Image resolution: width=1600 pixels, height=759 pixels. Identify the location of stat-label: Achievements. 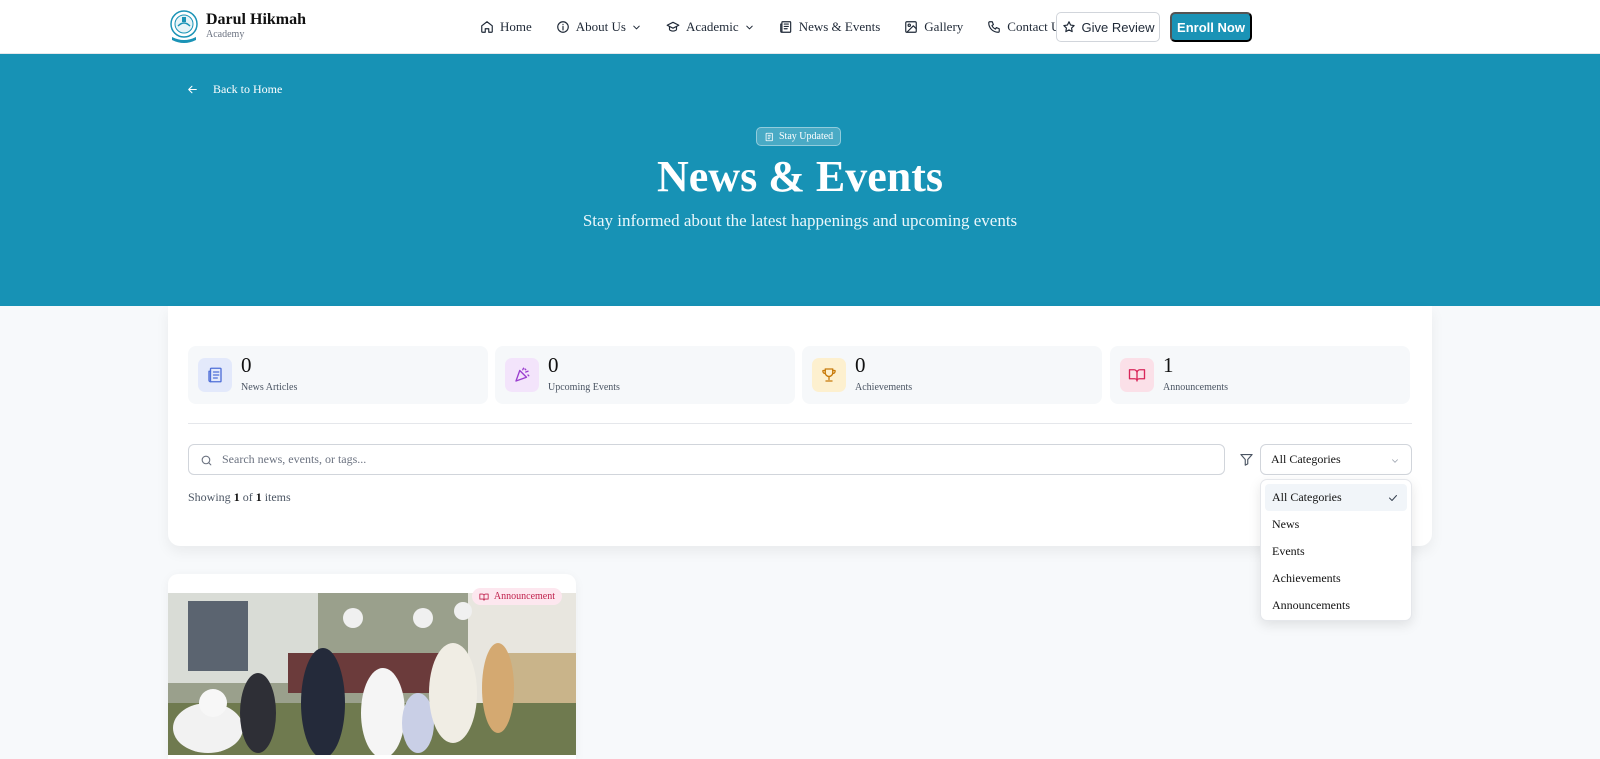
(884, 387).